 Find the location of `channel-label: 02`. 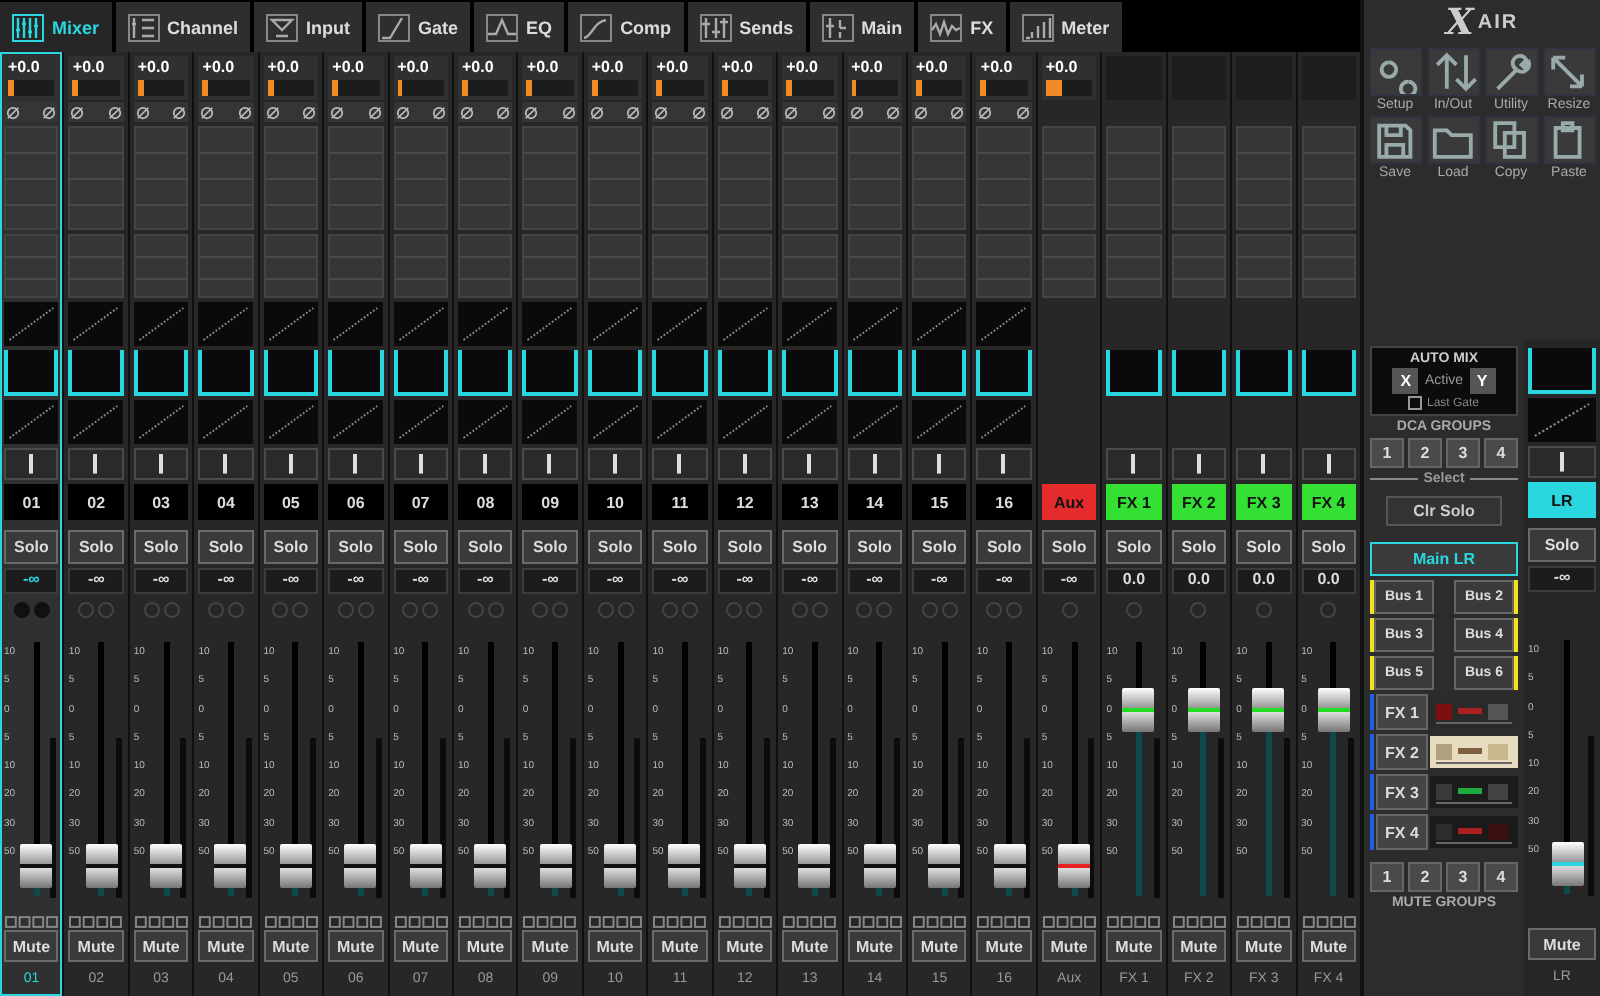

channel-label: 02 is located at coordinates (96, 502).